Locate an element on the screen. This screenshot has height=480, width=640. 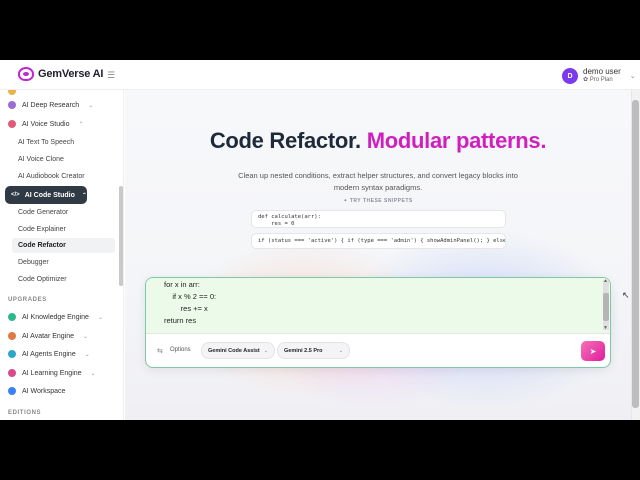
sidebar-item-label: AI Agents Engine is located at coordinates (49, 354).